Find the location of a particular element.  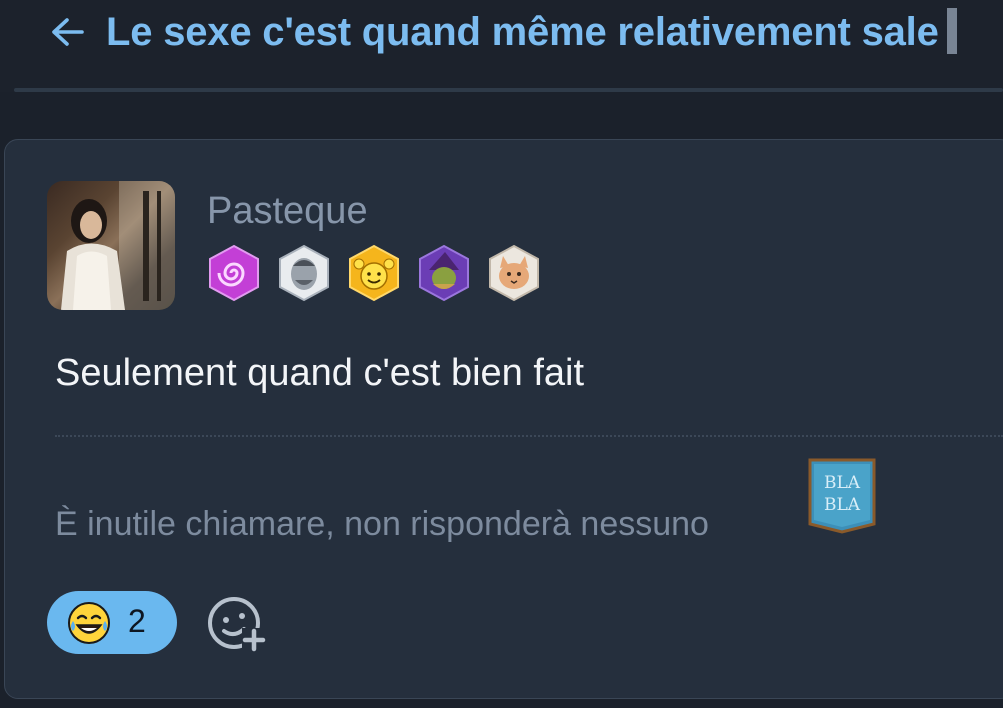

post-message: Seulement quand c'est bien fait is located at coordinates (320, 373).